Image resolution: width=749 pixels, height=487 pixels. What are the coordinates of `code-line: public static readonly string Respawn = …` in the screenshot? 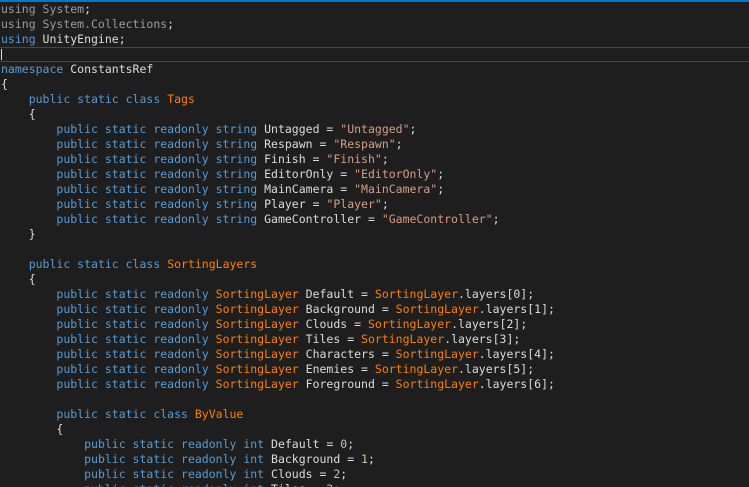 It's located at (374, 144).